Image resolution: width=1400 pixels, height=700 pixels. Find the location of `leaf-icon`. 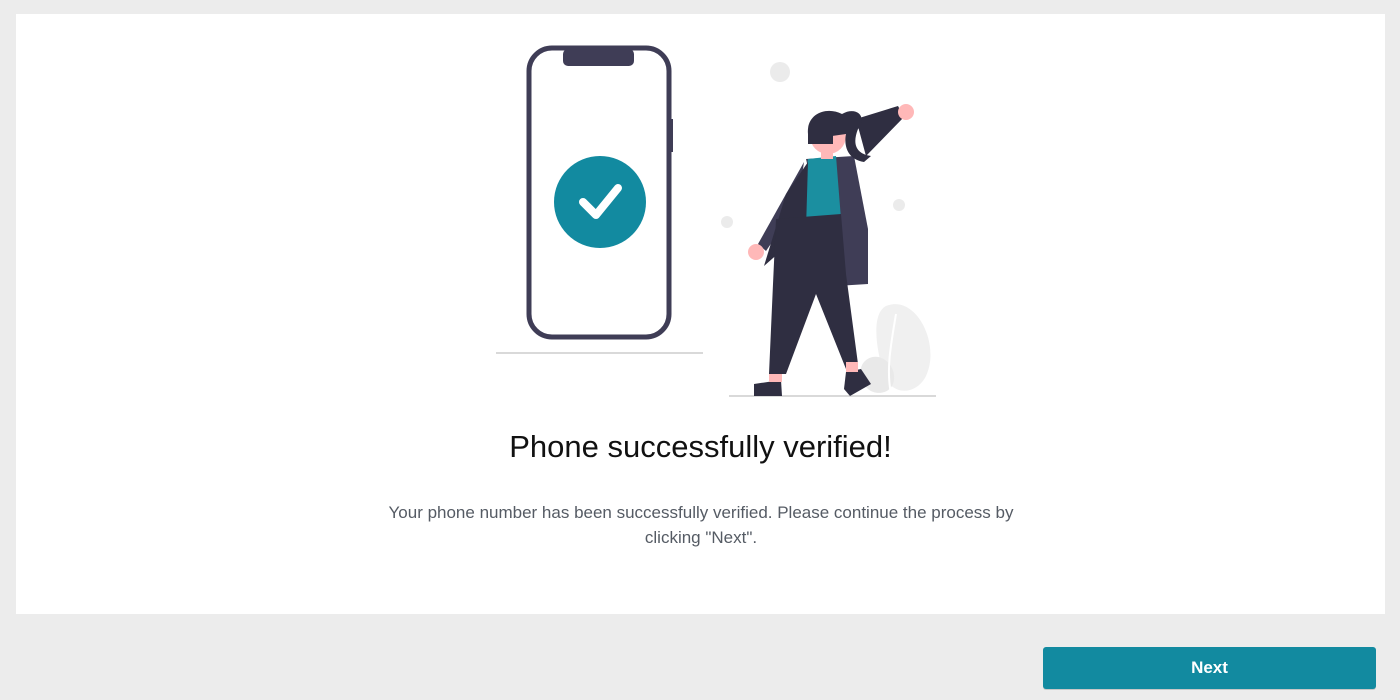

leaf-icon is located at coordinates (895, 349).